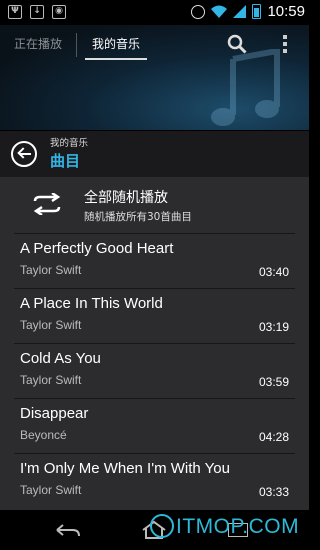  I want to click on alarm-icon, so click(198, 11).